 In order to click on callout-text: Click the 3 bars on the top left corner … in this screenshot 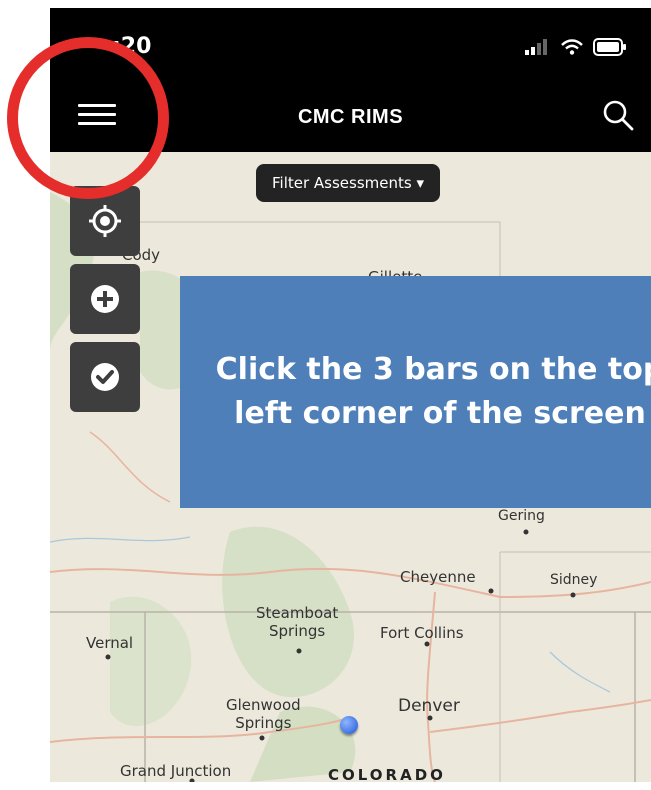, I will do `click(433, 391)`.